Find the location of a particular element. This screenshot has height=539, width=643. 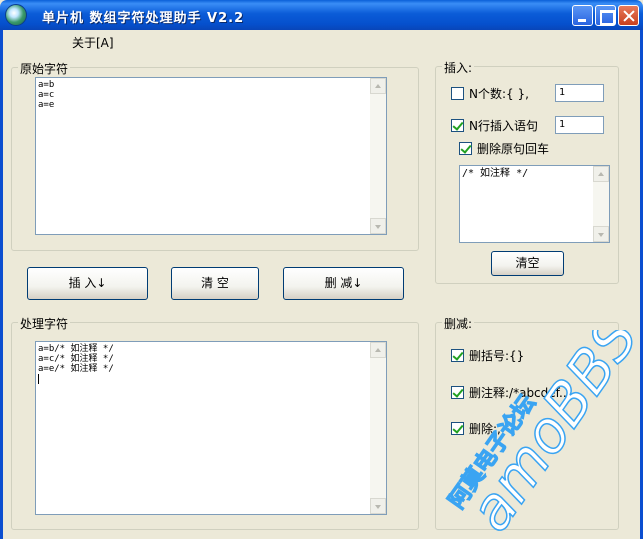

window-border-left is located at coordinates (1, 284).